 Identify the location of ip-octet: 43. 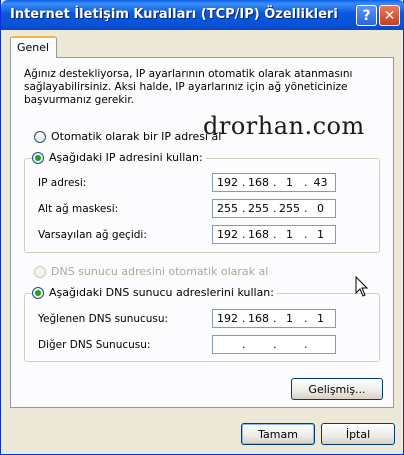
(320, 182).